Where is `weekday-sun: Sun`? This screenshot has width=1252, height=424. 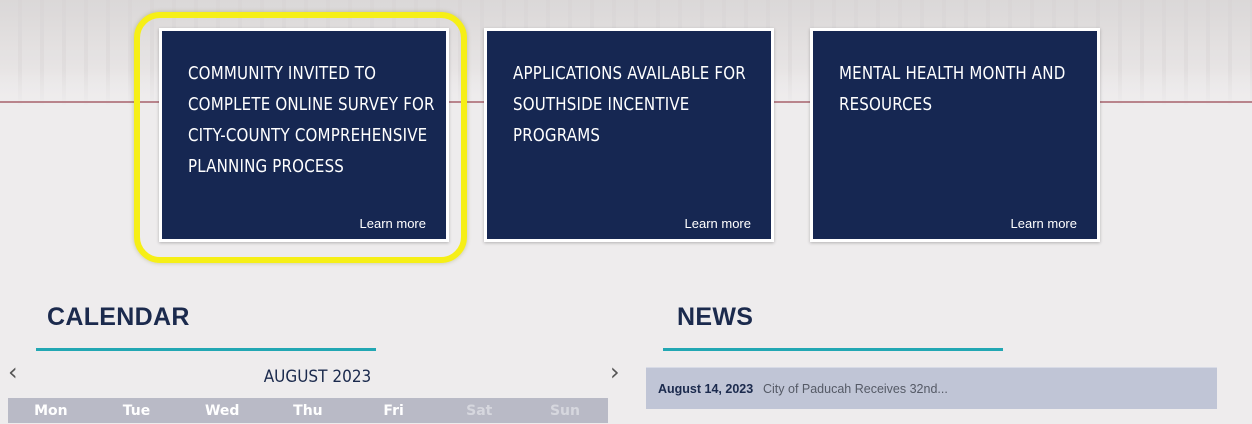
weekday-sun: Sun is located at coordinates (564, 411).